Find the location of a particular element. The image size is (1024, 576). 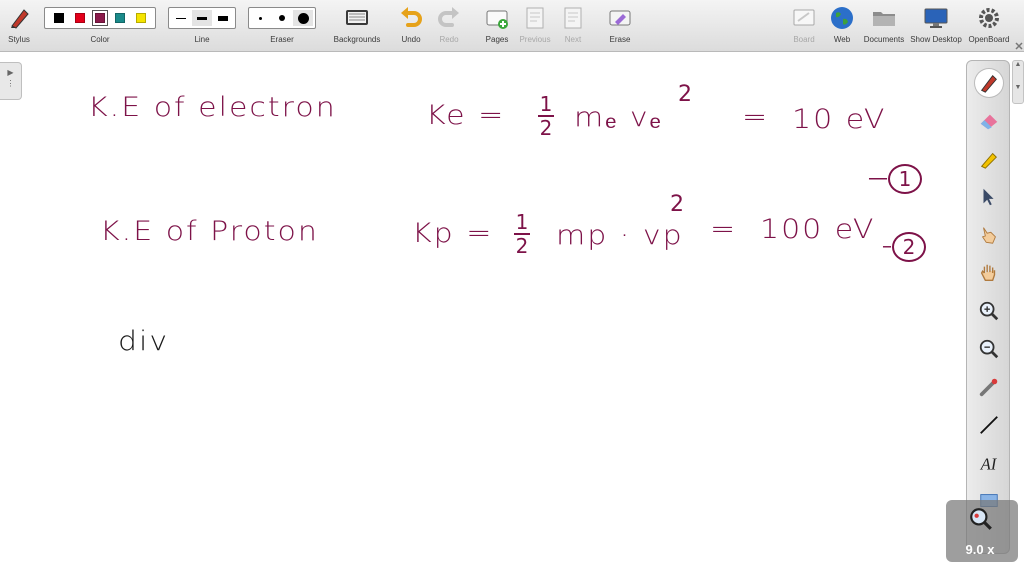

proton-ke-label: K.E of Proton is located at coordinates (209, 231).